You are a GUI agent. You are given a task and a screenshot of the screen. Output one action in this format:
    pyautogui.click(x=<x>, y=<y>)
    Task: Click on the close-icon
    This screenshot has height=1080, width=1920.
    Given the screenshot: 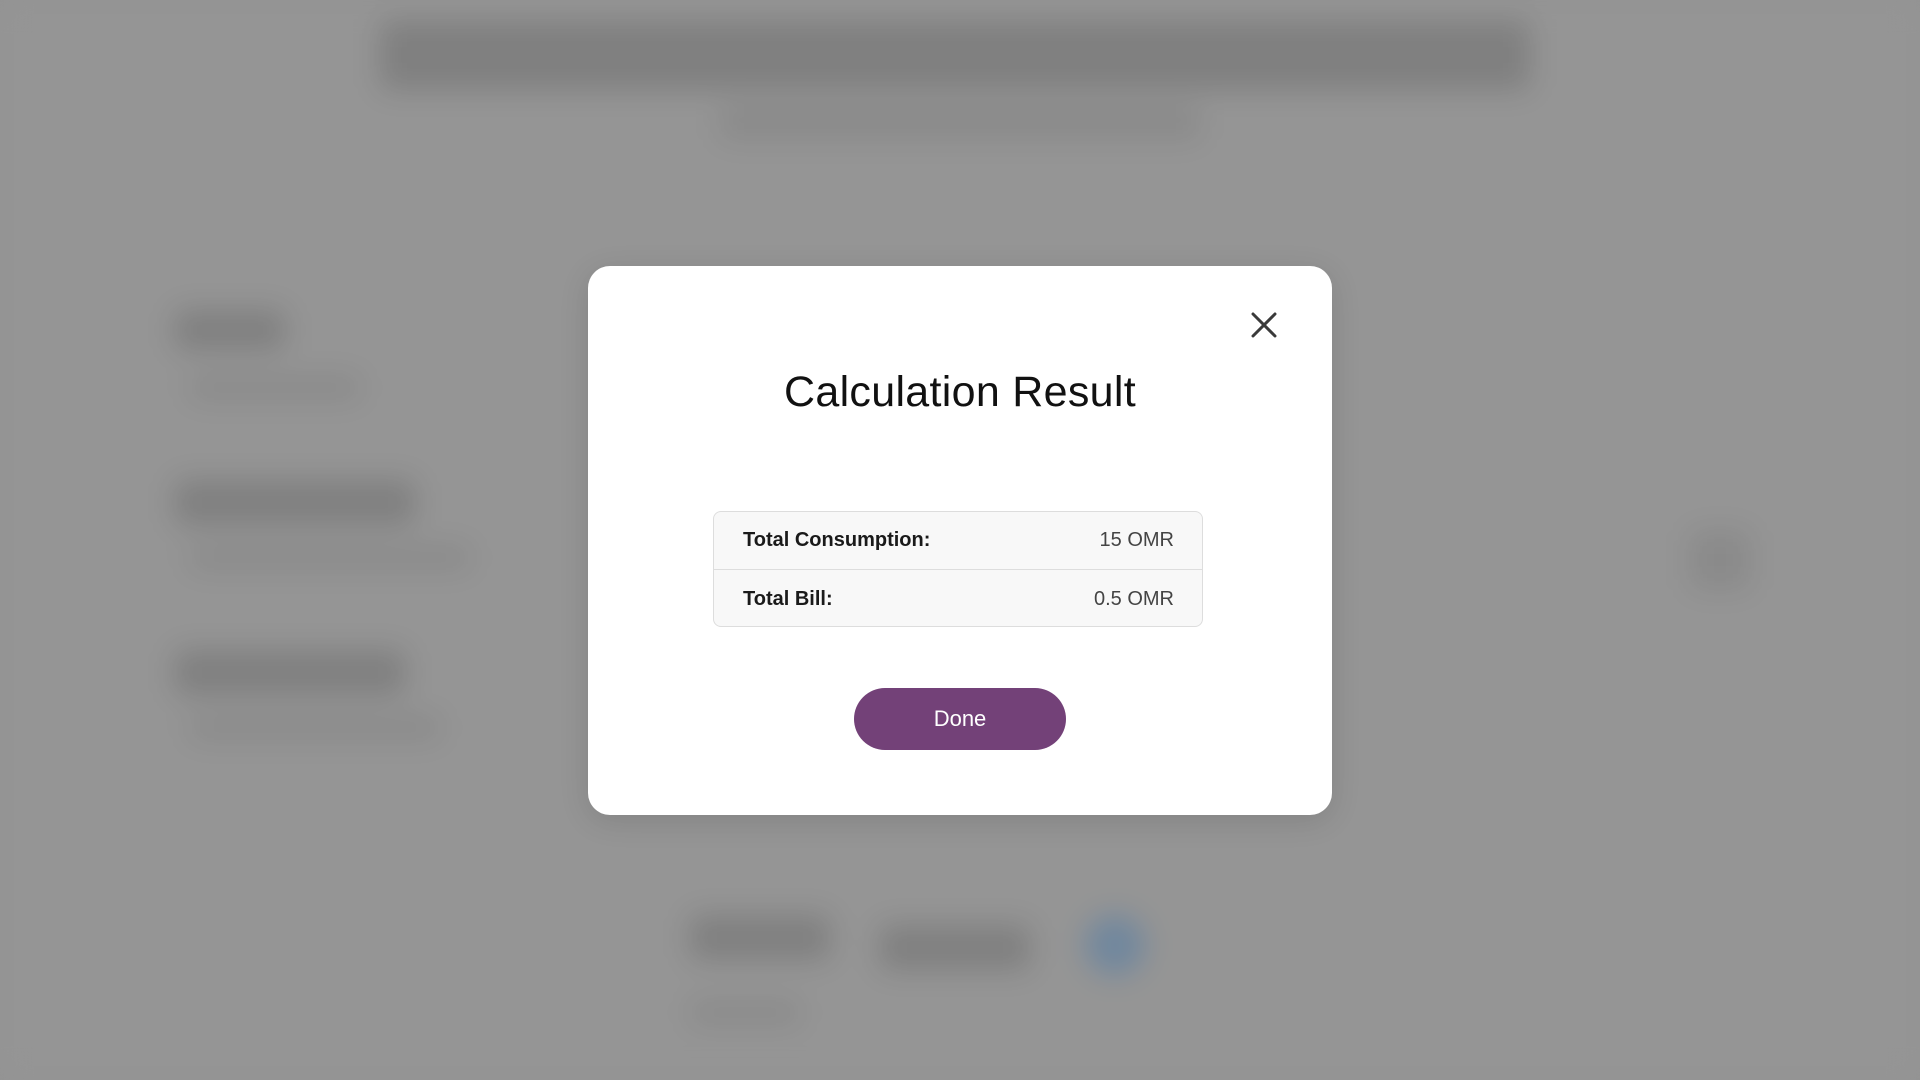 What is the action you would take?
    pyautogui.click(x=1264, y=325)
    